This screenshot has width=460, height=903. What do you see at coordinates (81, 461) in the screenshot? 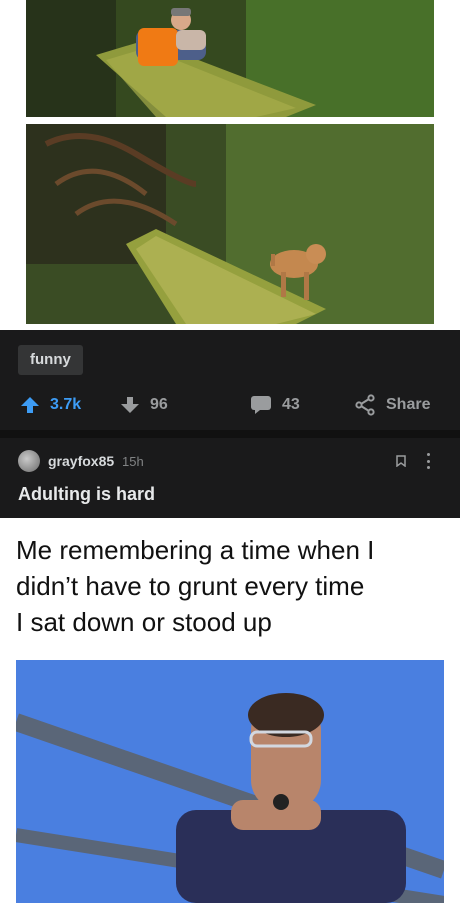
I see `comment-username: grayfox85` at bounding box center [81, 461].